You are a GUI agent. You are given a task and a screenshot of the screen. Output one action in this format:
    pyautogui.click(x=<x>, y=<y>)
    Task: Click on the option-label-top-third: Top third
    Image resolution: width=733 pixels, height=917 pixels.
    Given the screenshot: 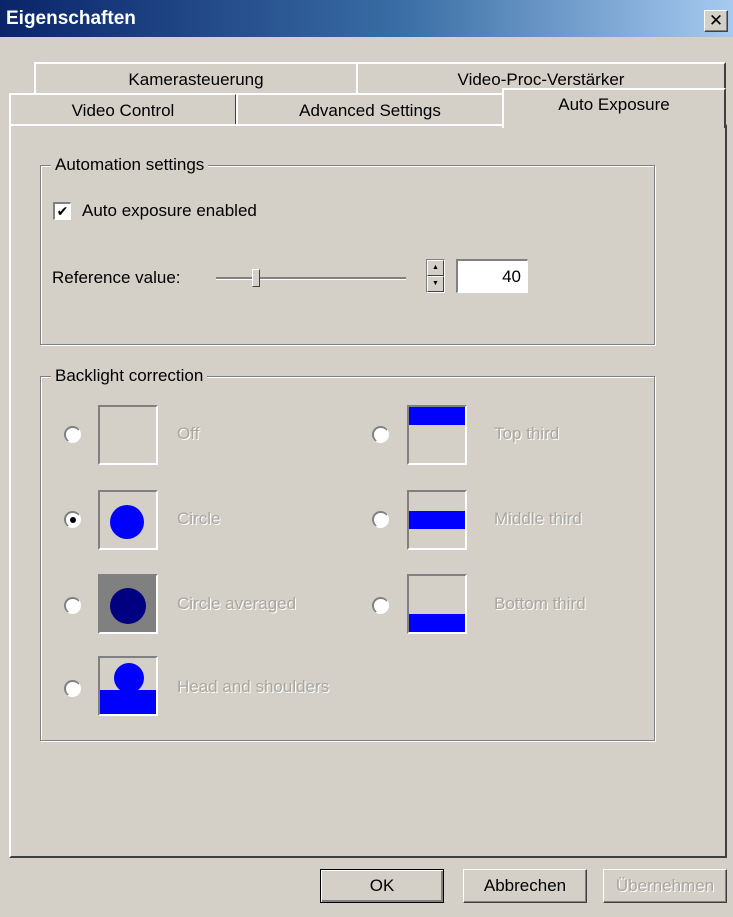 What is the action you would take?
    pyautogui.click(x=527, y=433)
    